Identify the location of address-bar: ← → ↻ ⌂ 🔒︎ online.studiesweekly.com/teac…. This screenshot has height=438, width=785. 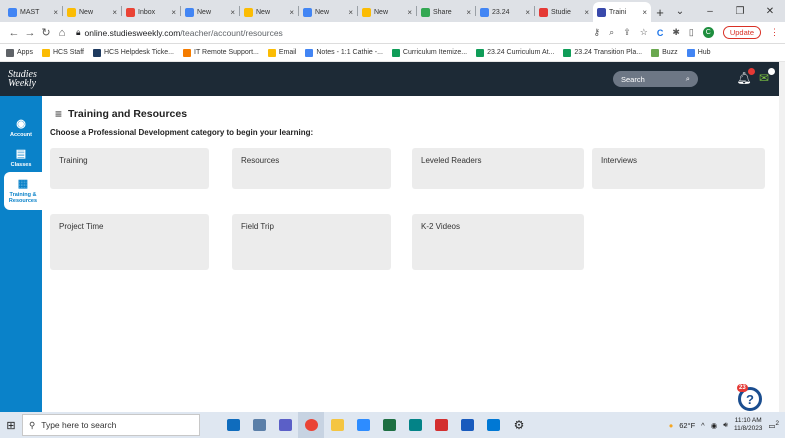
(392, 33).